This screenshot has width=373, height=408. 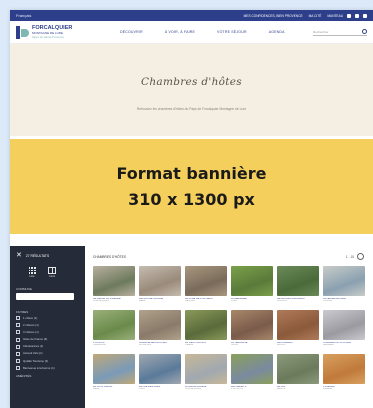 I want to click on listing-card: LES GENÊTS STE-CROIX, so click(x=252, y=374).